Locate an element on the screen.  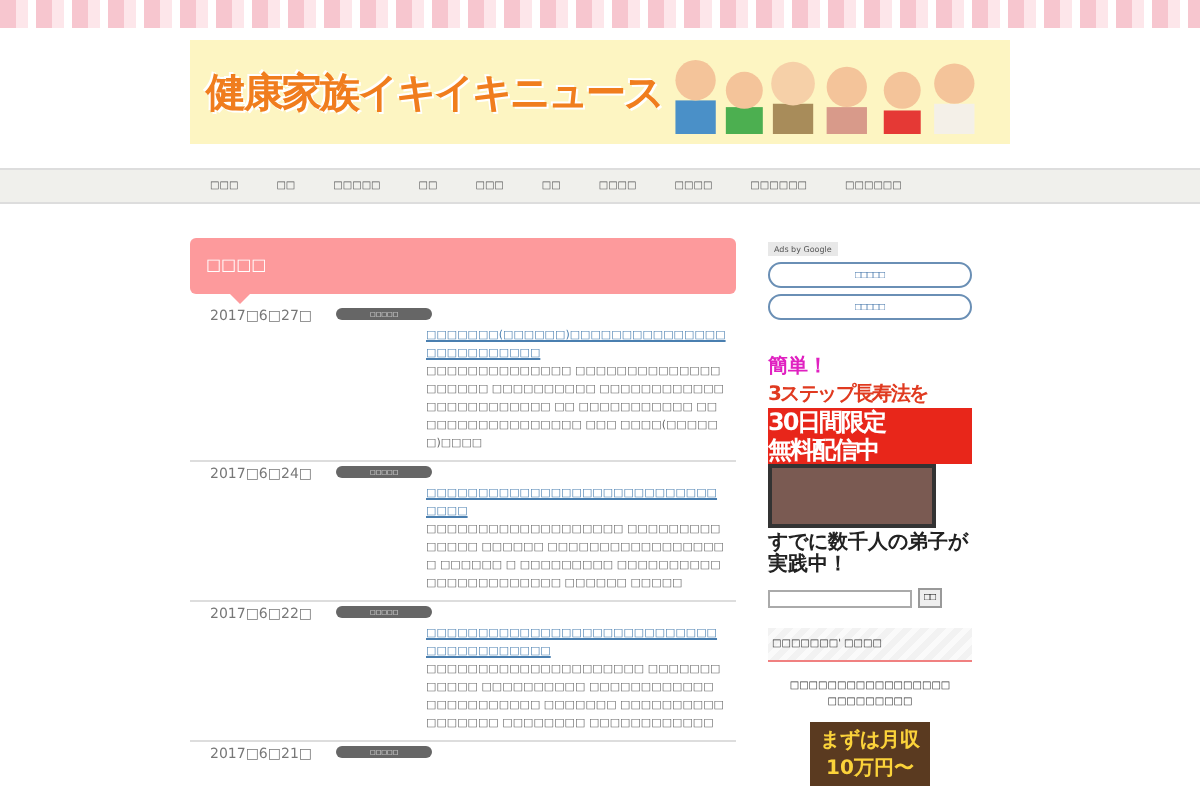
ad-banner: 簡単！ 3ステップ長寿法を 30日間限定 無料配信中 すでに数千人の弟子が実践中！ is located at coordinates (870, 464).